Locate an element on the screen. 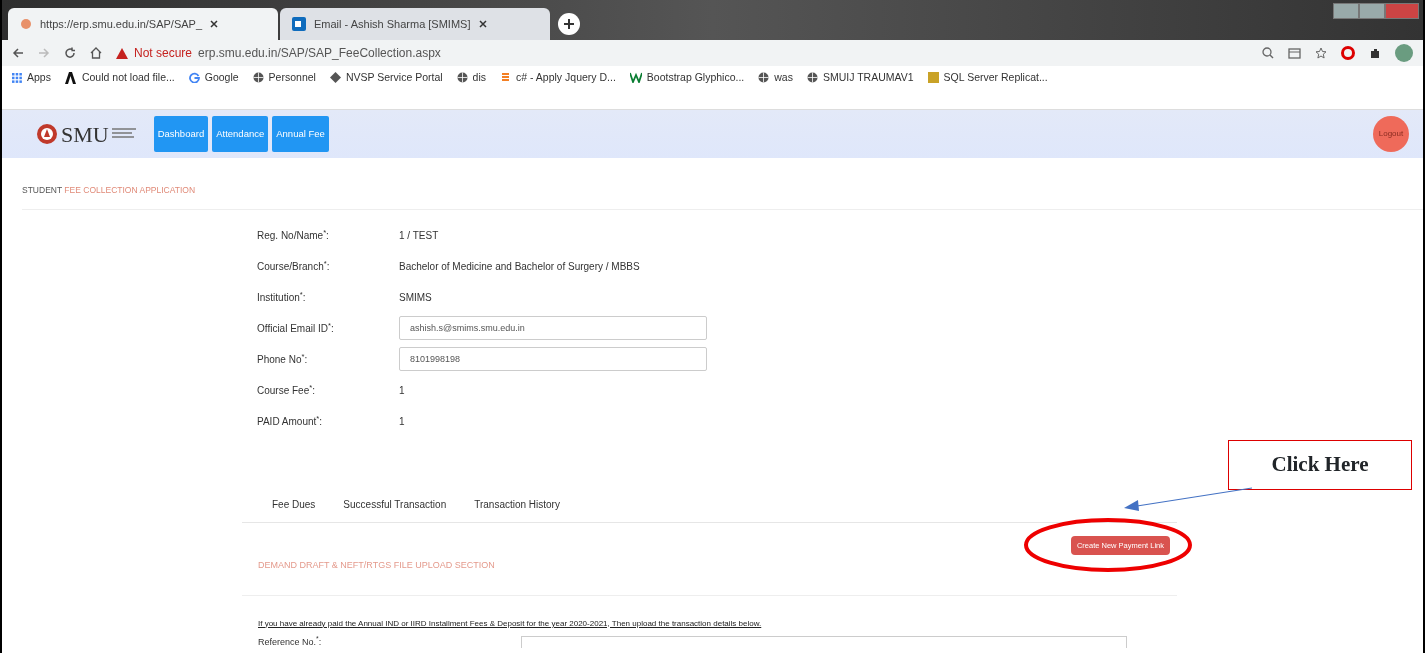 The image size is (1425, 653). card-icon is located at coordinates (1294, 53).